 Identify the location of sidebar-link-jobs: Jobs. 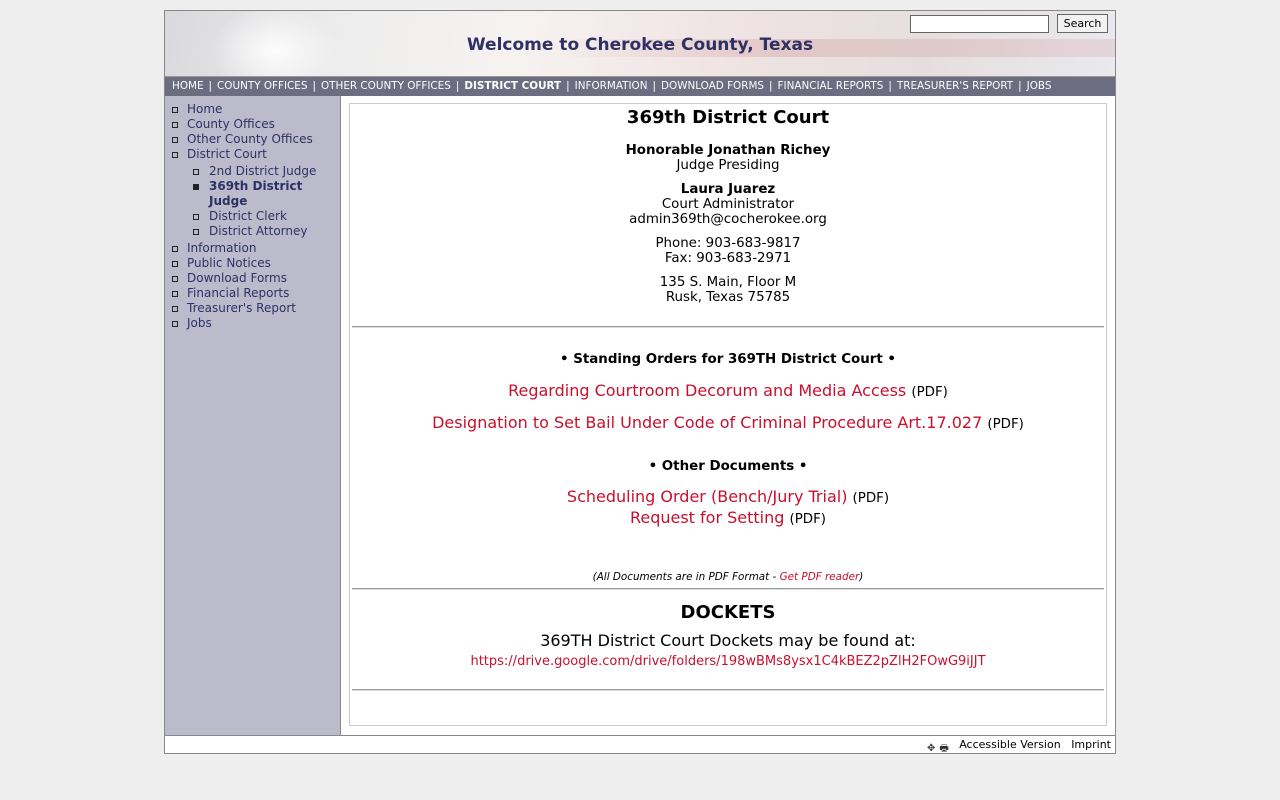
(199, 323).